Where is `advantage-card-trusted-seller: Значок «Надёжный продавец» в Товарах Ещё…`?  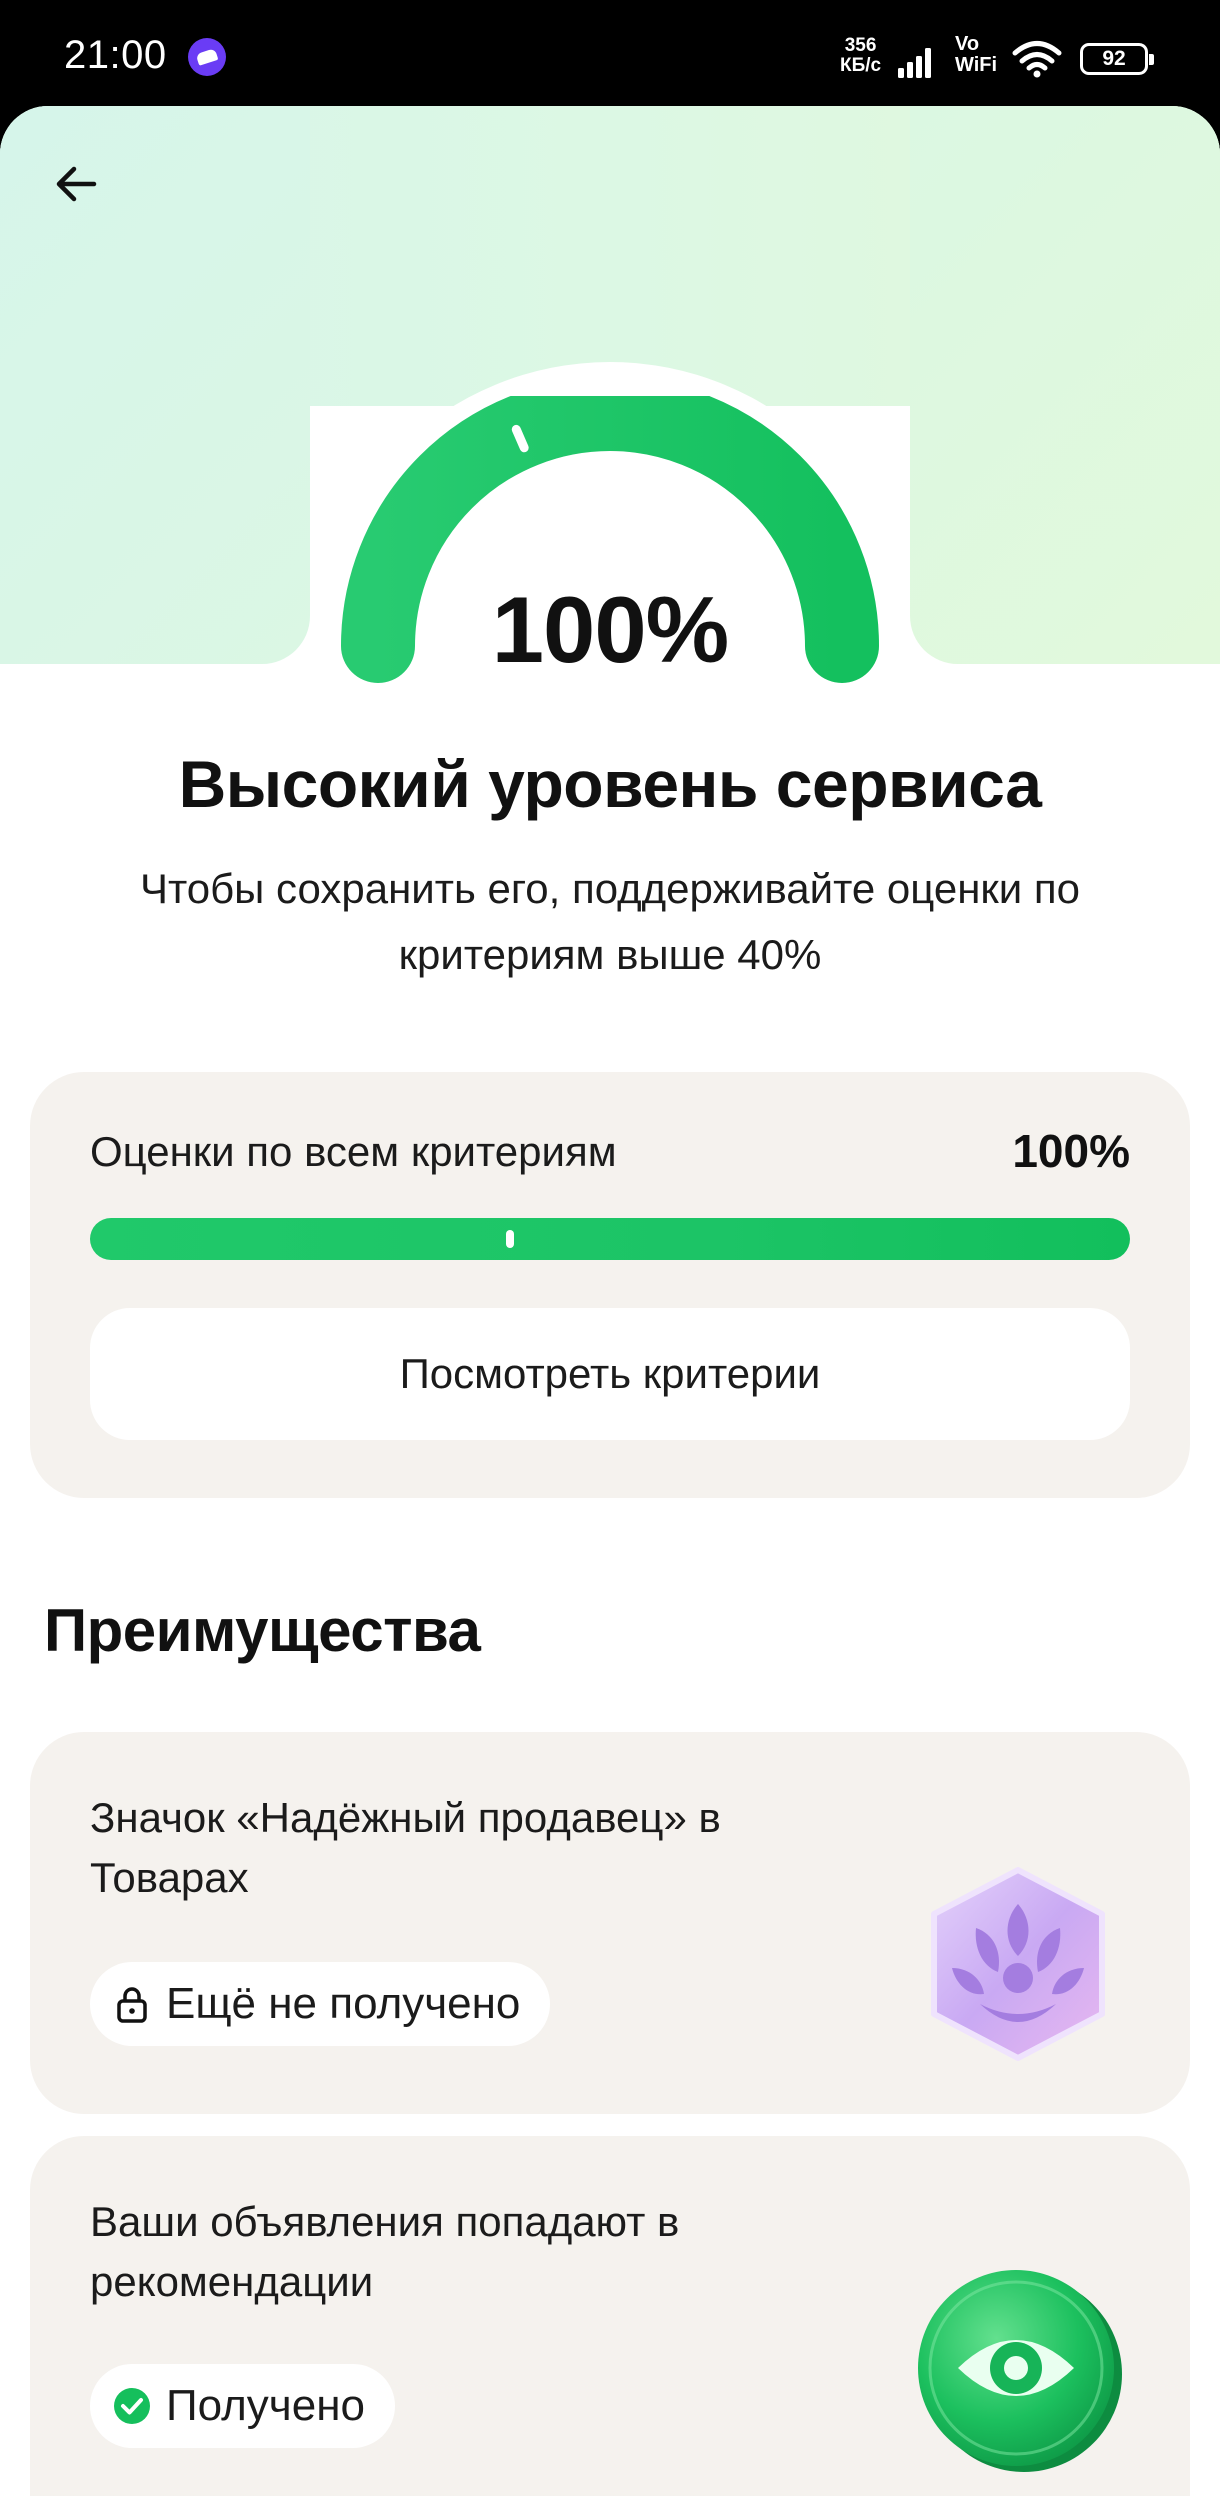 advantage-card-trusted-seller: Значок «Надёжный продавец» в Товарах Ещё… is located at coordinates (610, 1923).